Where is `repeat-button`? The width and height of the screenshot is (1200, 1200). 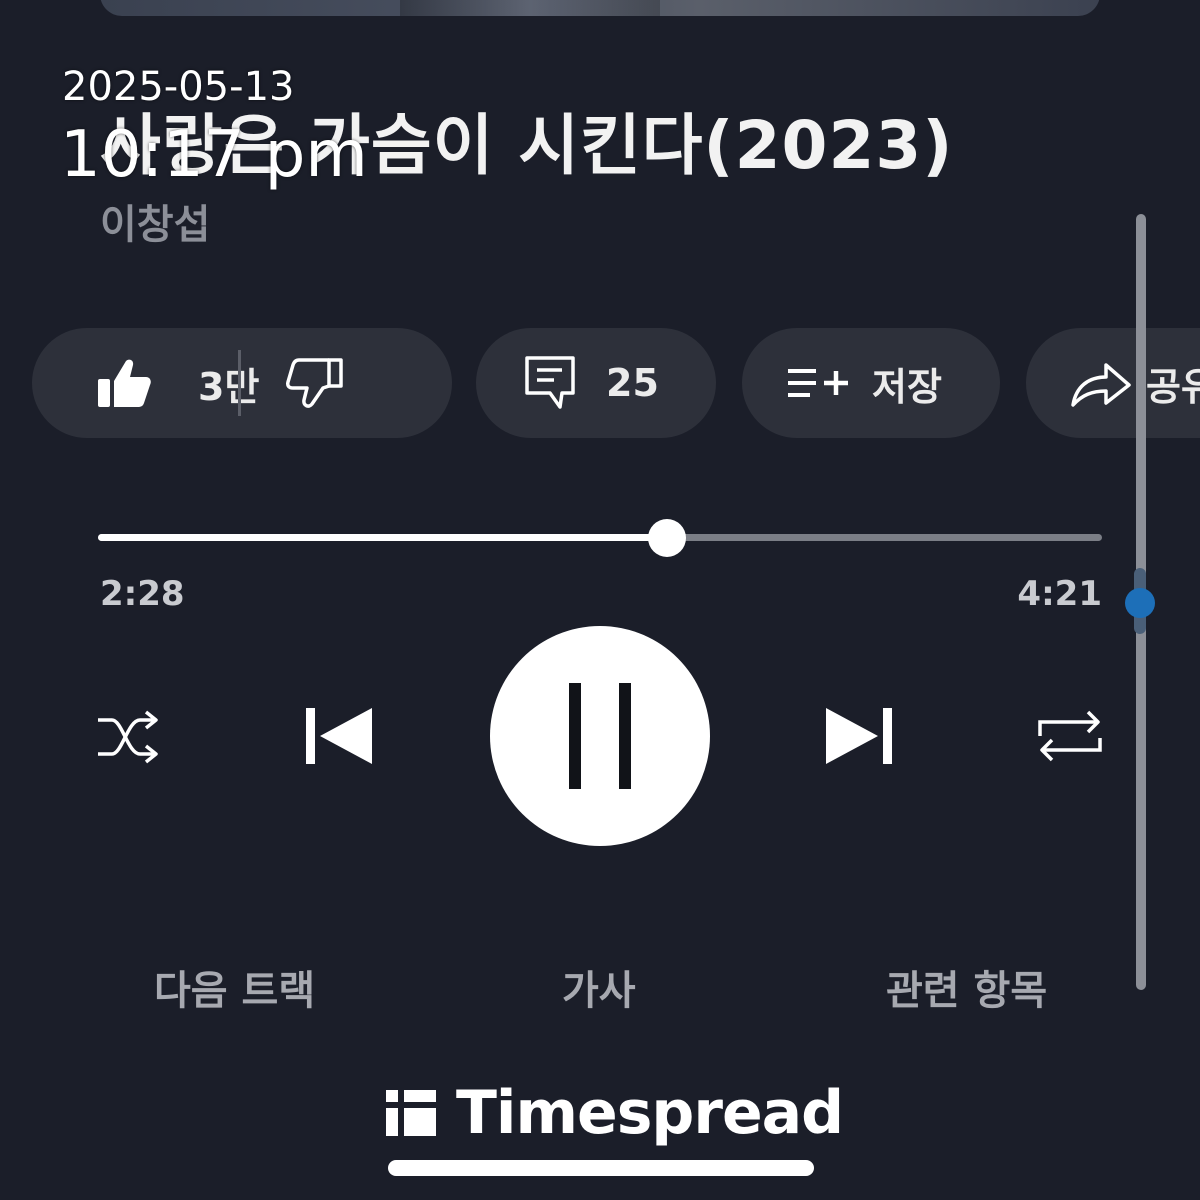
repeat-button is located at coordinates (1070, 736).